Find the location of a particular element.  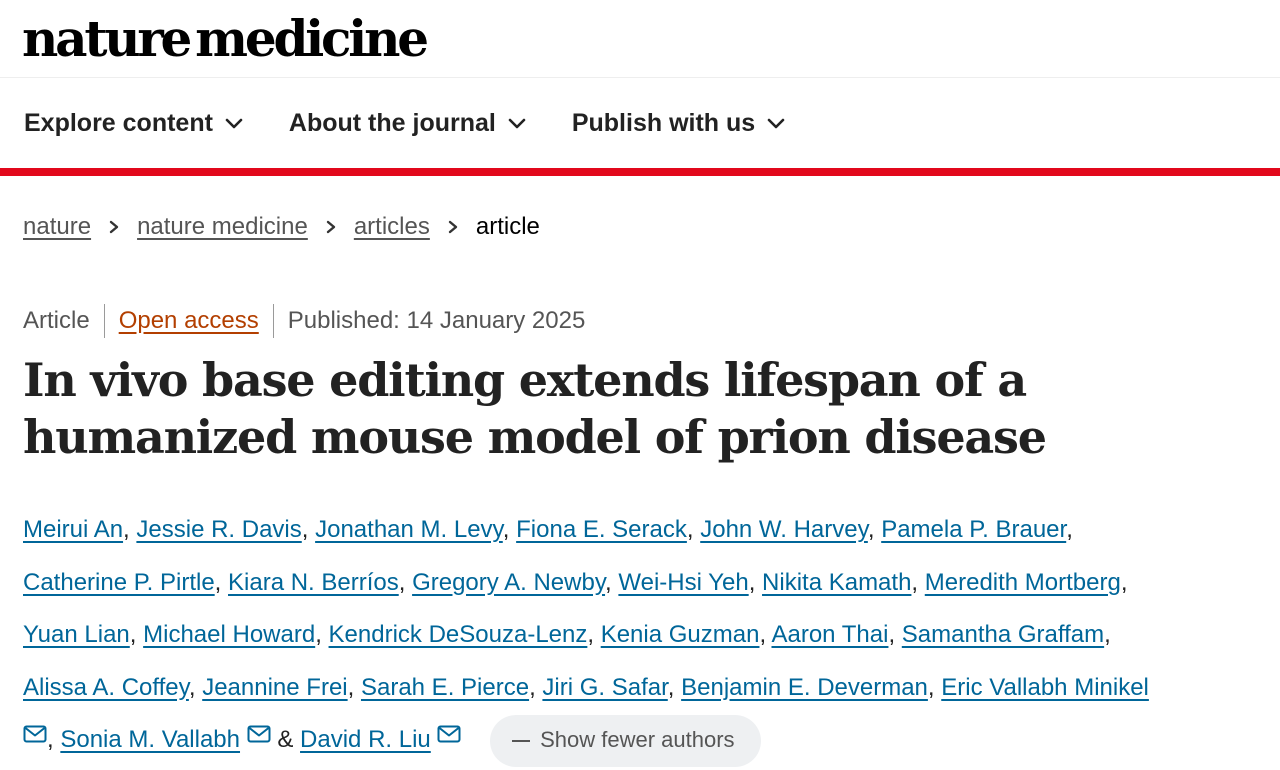

author-link: Kiara N. Berríos is located at coordinates (313, 582).